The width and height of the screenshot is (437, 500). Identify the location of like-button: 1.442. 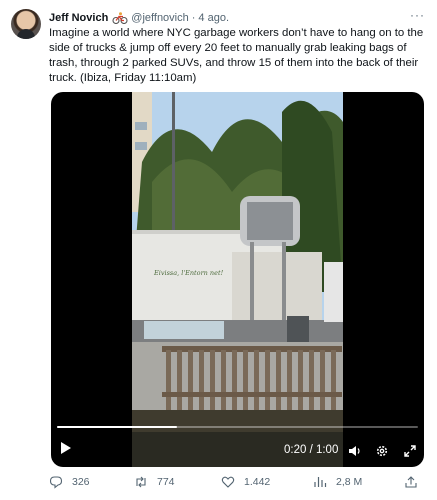
(245, 482).